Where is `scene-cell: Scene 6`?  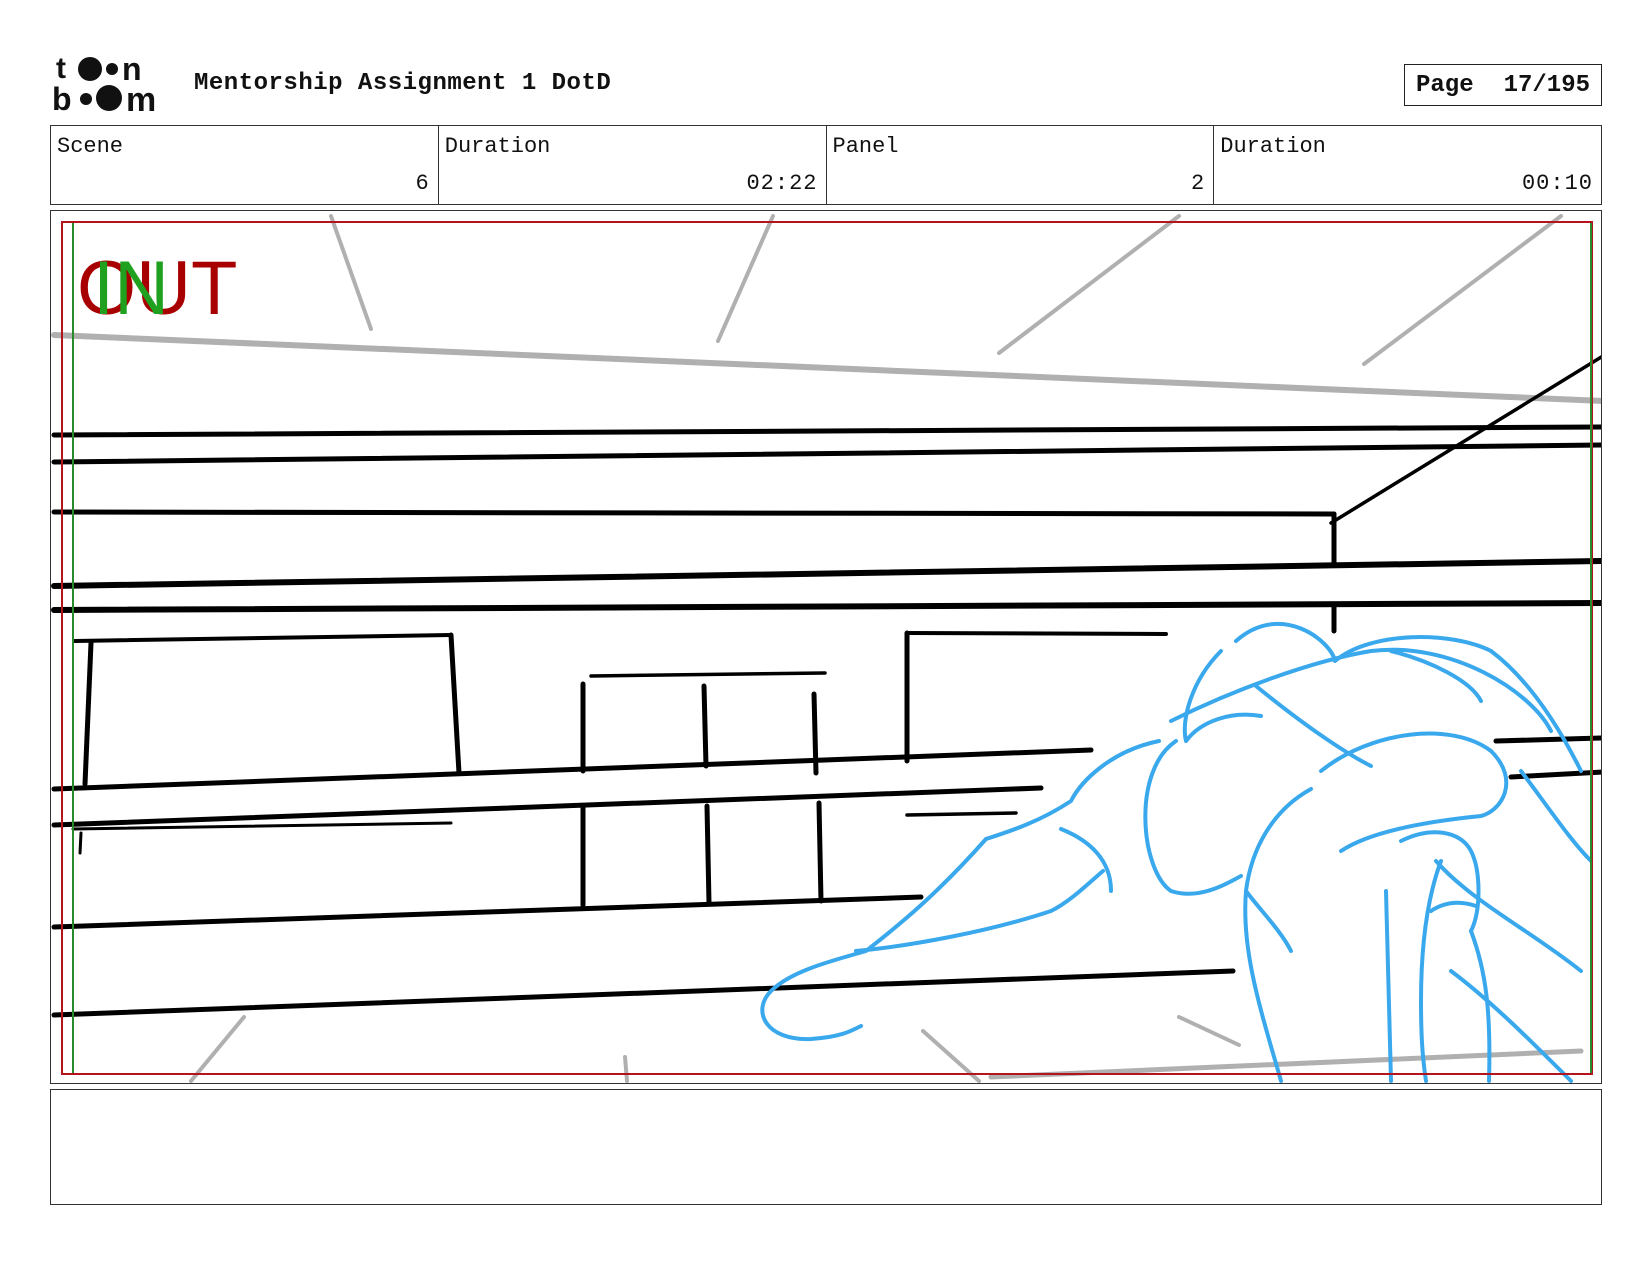
scene-cell: Scene 6 is located at coordinates (245, 165).